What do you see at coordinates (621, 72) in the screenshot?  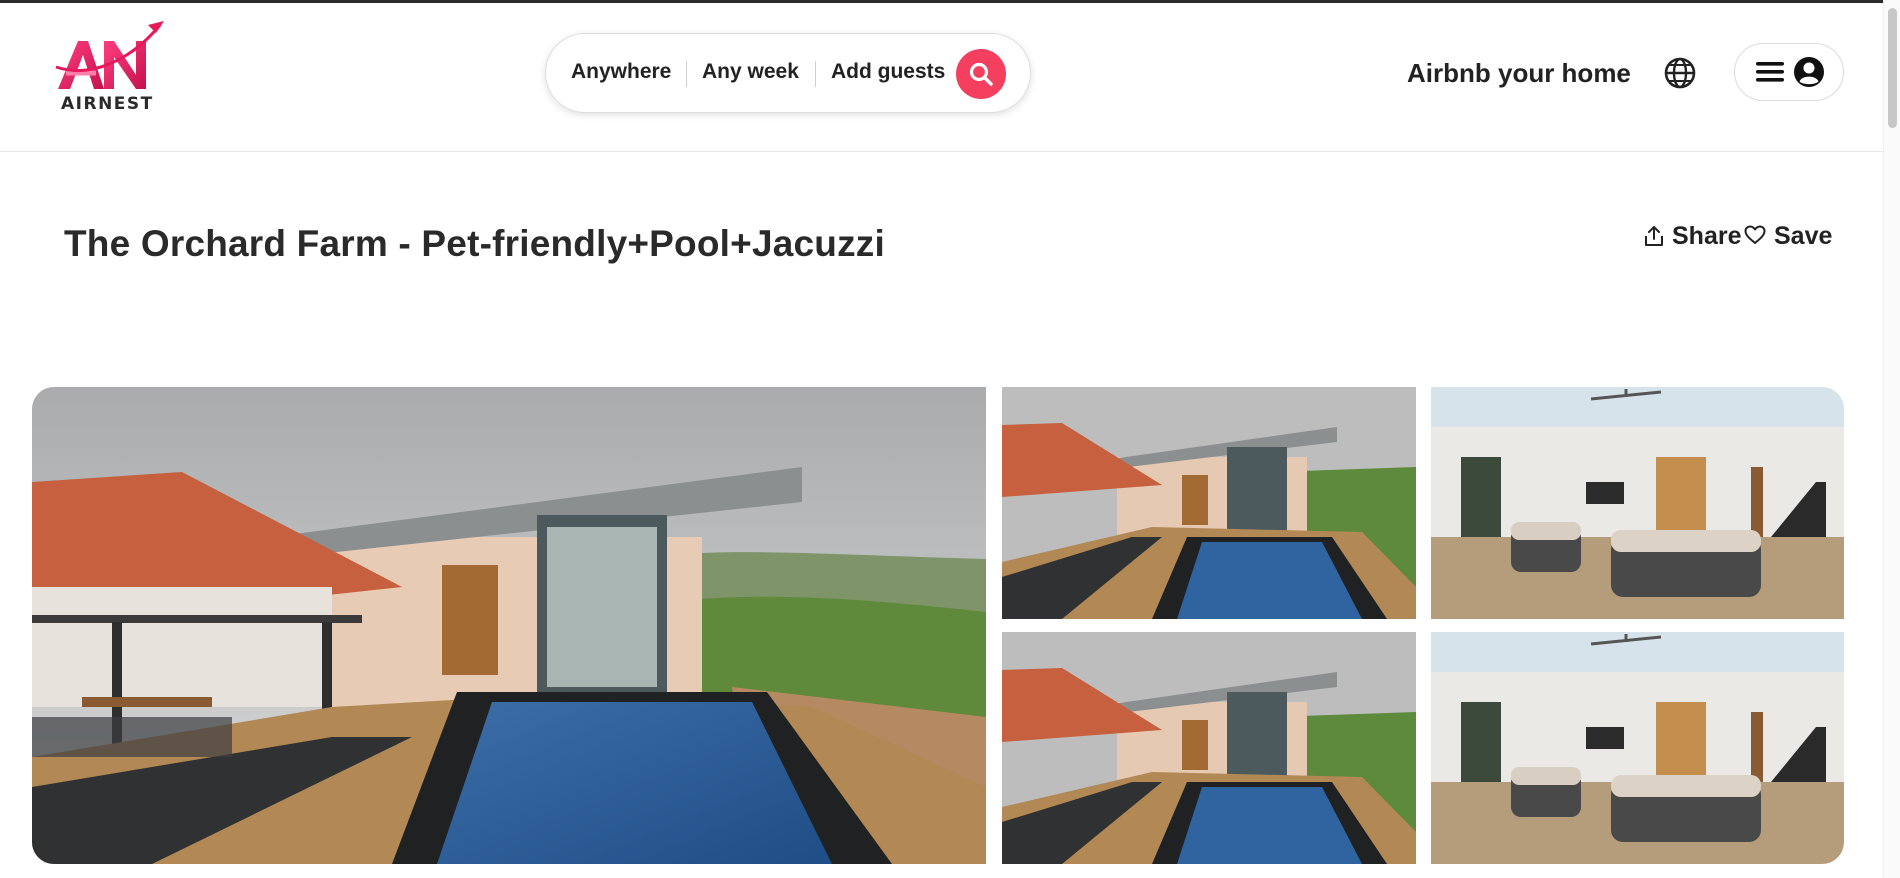 I see `search-location: Anywhere` at bounding box center [621, 72].